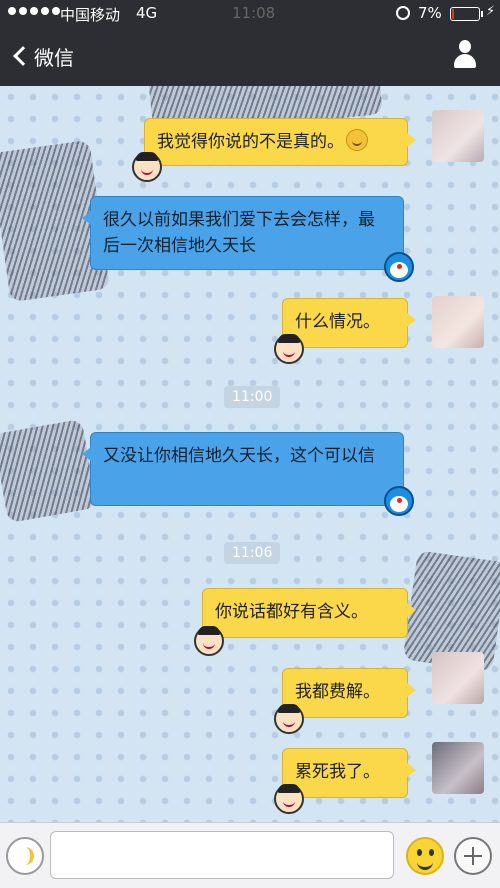 This screenshot has width=500, height=888. I want to click on rotation-lock-icon, so click(403, 13).